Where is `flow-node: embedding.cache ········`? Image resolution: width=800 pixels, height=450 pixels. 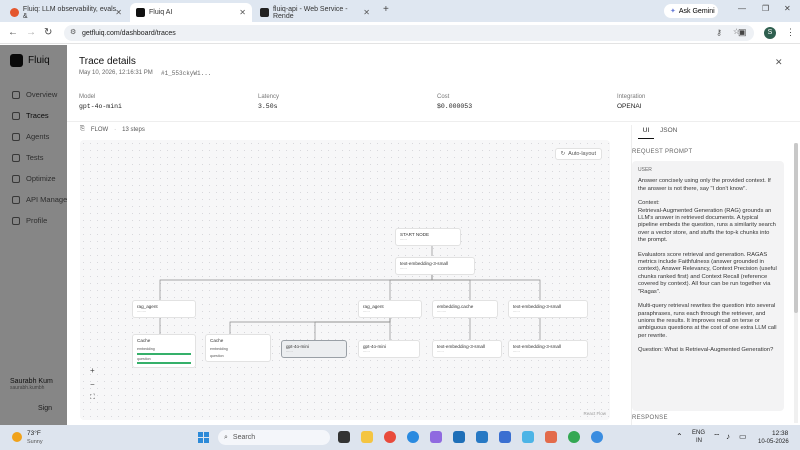
flow-node: embedding.cache ········ is located at coordinates (465, 309).